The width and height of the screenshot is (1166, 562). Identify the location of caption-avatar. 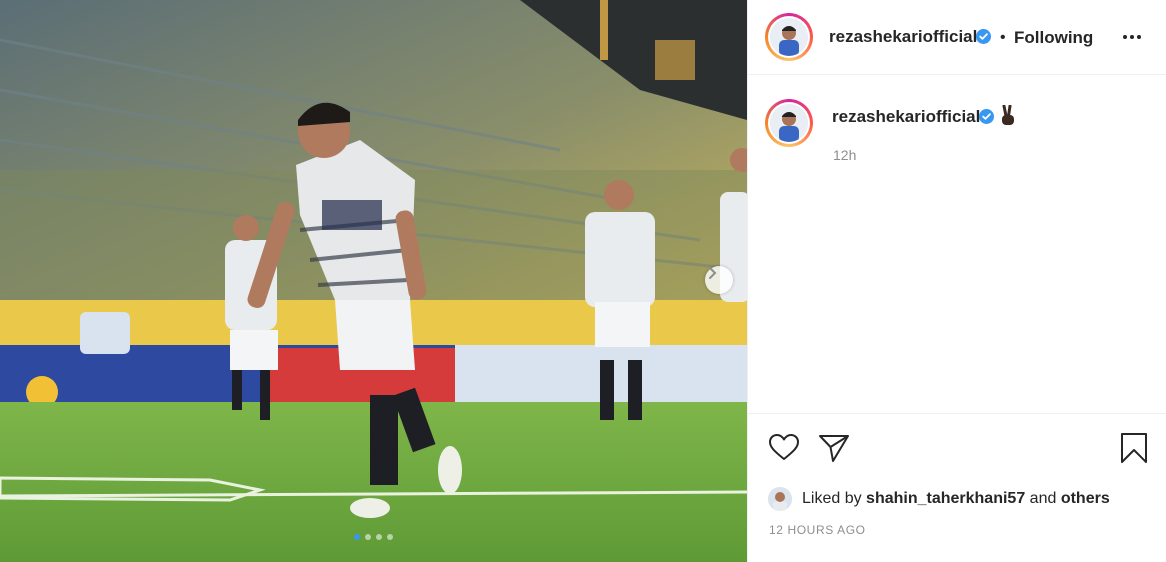
(789, 123).